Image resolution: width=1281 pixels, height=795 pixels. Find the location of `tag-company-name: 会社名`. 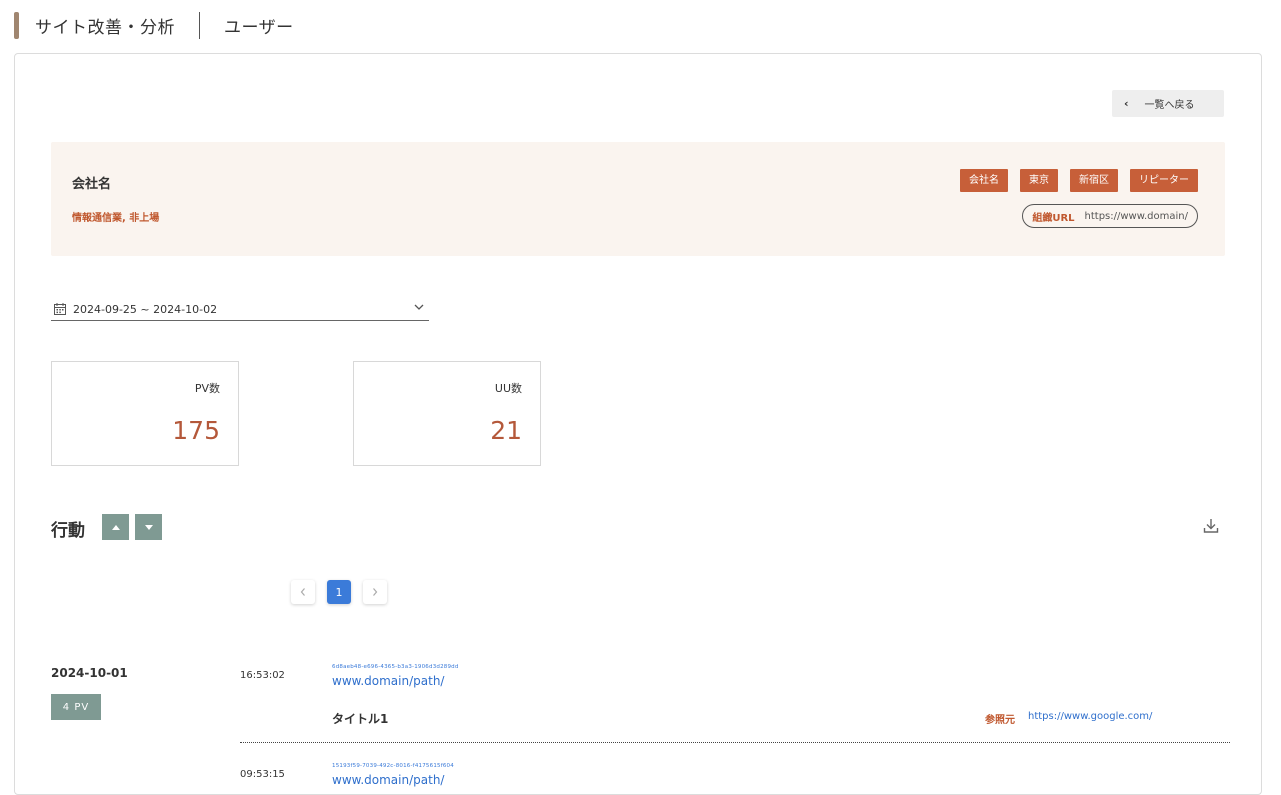

tag-company-name: 会社名 is located at coordinates (984, 180).